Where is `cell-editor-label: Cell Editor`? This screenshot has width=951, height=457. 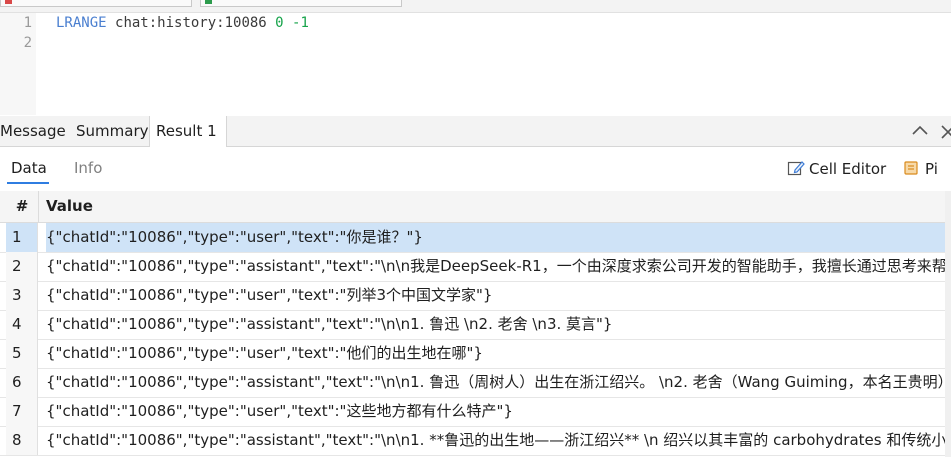
cell-editor-label: Cell Editor is located at coordinates (848, 169).